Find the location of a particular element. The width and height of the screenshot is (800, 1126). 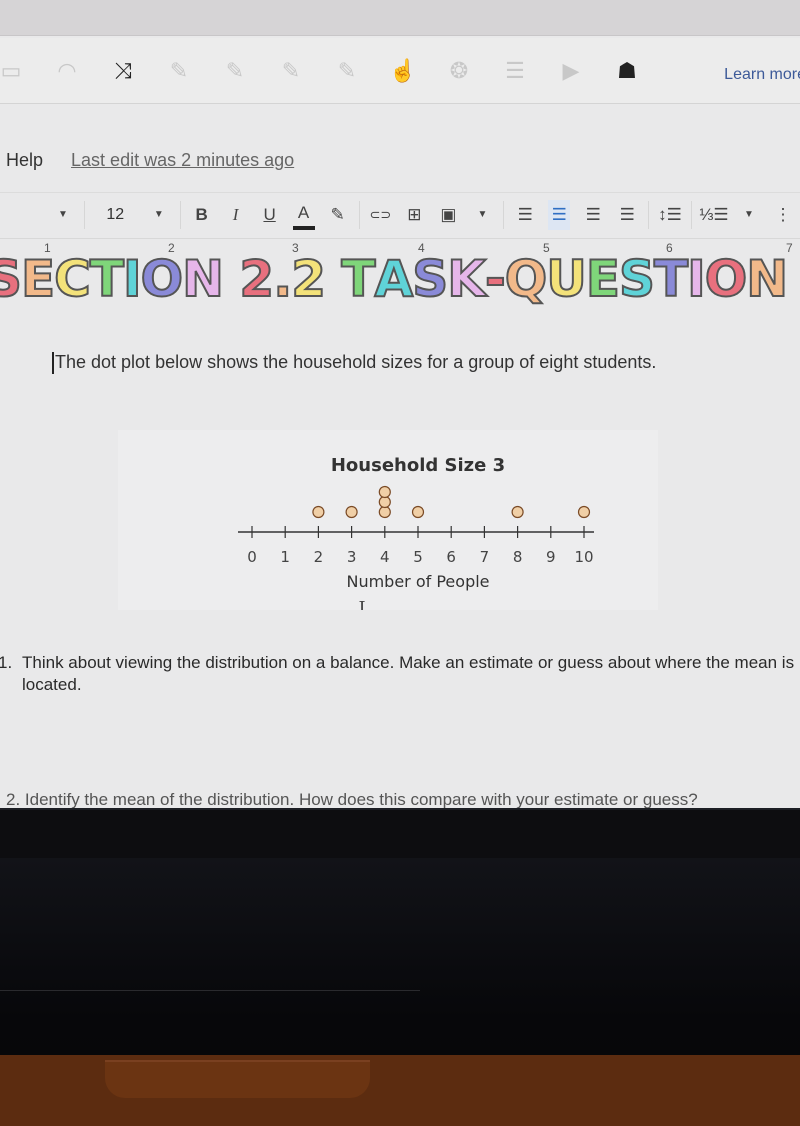

highlighter-pink-icon: ✎ is located at coordinates (347, 71).